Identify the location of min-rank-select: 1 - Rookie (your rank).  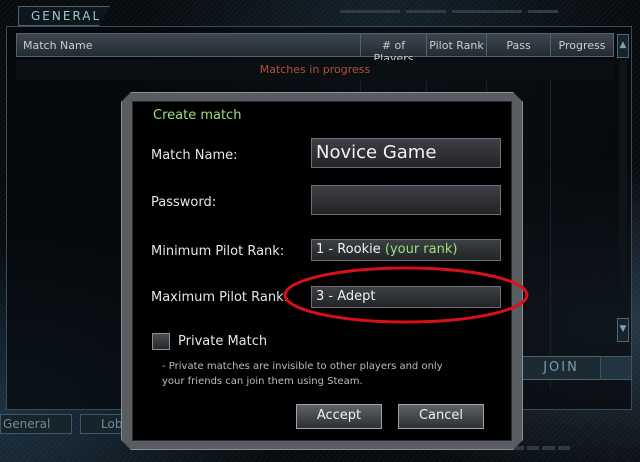
(406, 250).